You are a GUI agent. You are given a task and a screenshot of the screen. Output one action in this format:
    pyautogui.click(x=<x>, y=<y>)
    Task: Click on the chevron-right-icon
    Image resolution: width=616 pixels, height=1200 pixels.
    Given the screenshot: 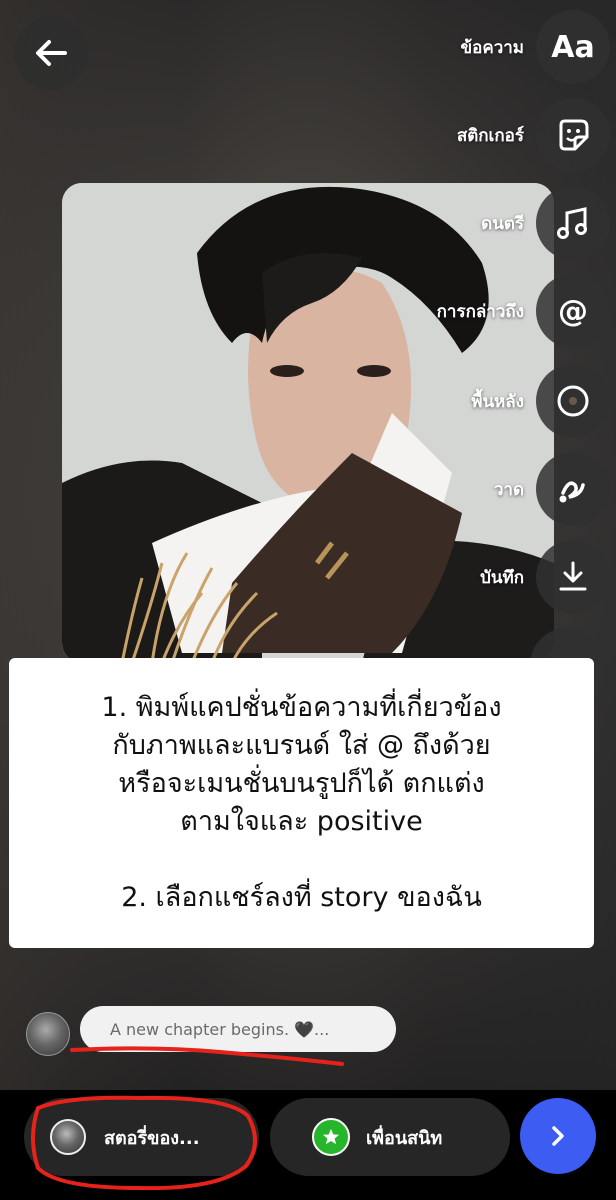 What is the action you would take?
    pyautogui.click(x=558, y=1136)
    